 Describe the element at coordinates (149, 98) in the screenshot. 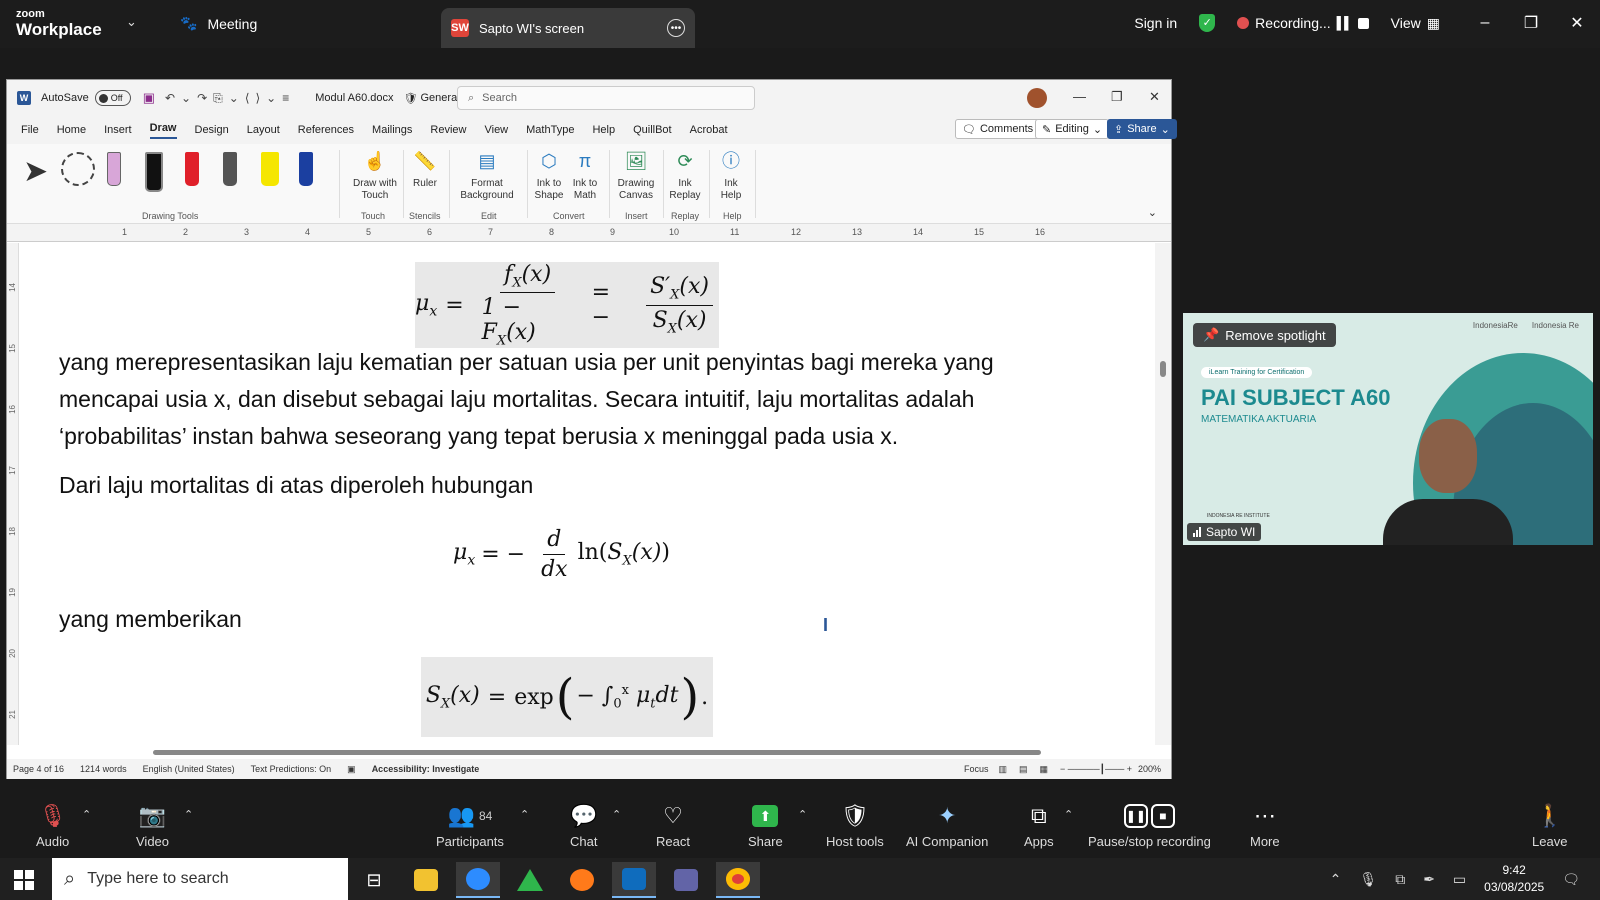

I see `save-icon: ▣` at that location.